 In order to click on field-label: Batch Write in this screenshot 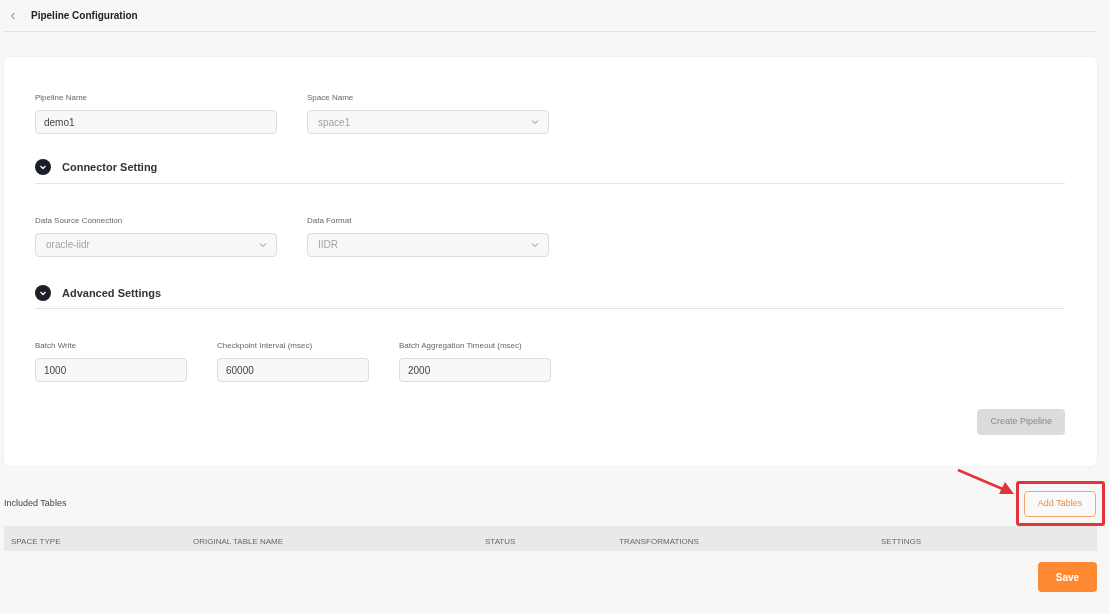, I will do `click(56, 346)`.